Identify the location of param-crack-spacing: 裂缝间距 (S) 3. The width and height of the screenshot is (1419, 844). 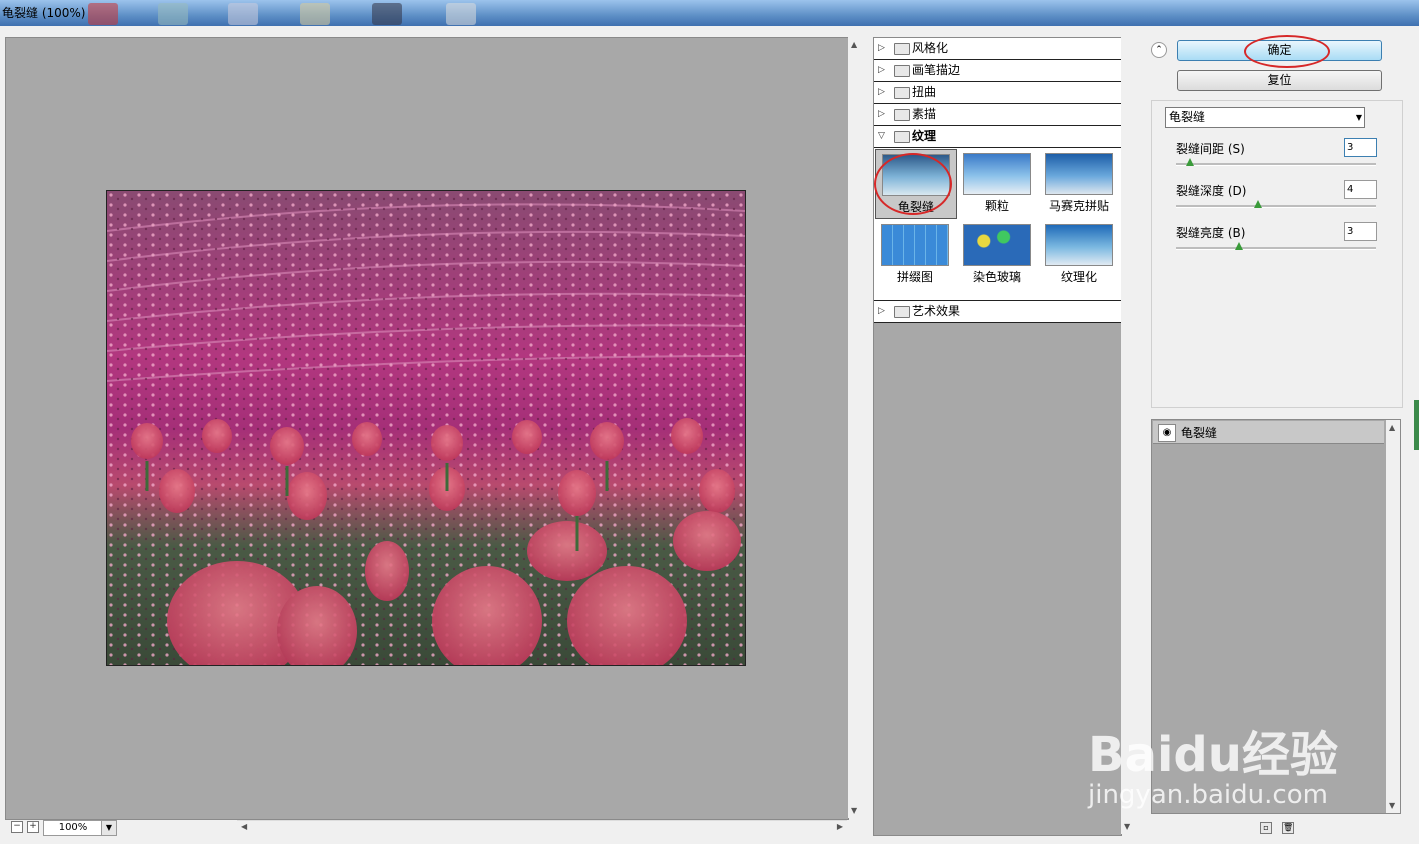
(1277, 156).